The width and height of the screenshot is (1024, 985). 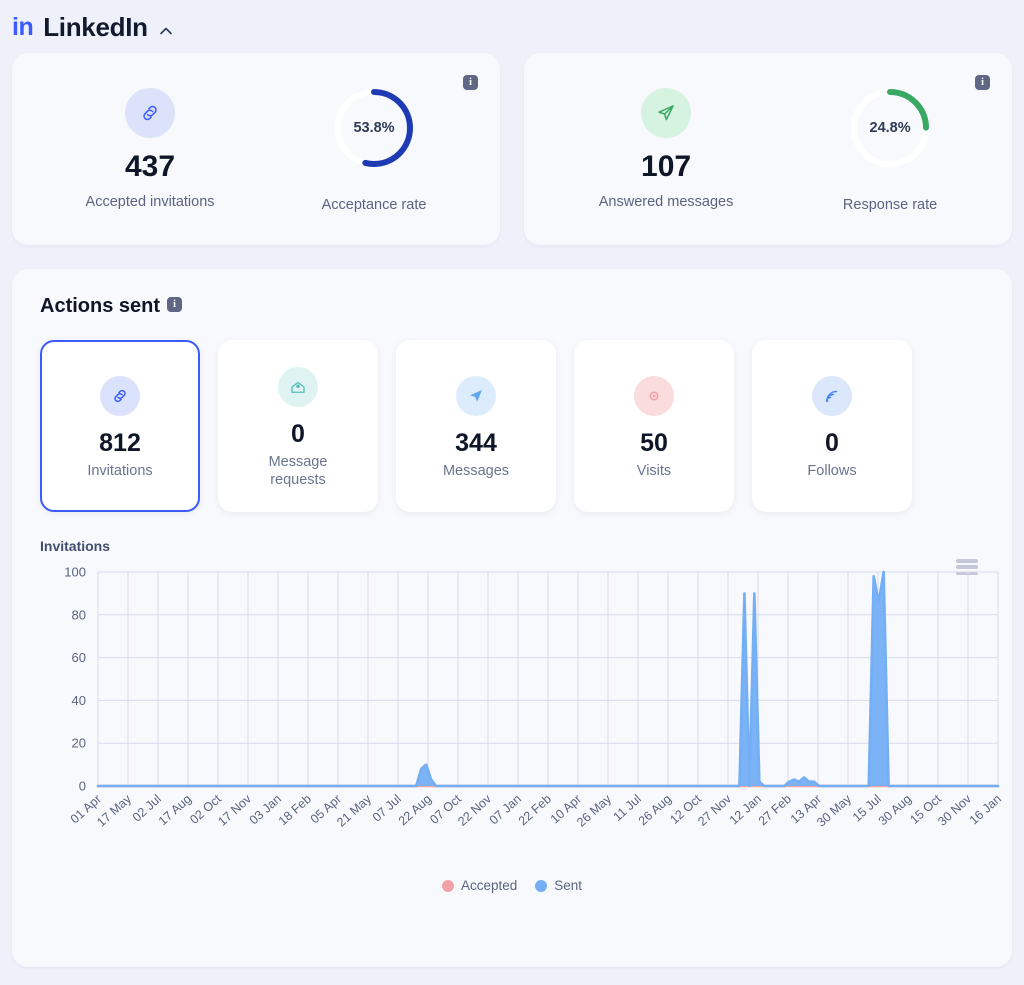 I want to click on accepted-invitations-metric: 437 Accepted invitations, so click(x=150, y=149).